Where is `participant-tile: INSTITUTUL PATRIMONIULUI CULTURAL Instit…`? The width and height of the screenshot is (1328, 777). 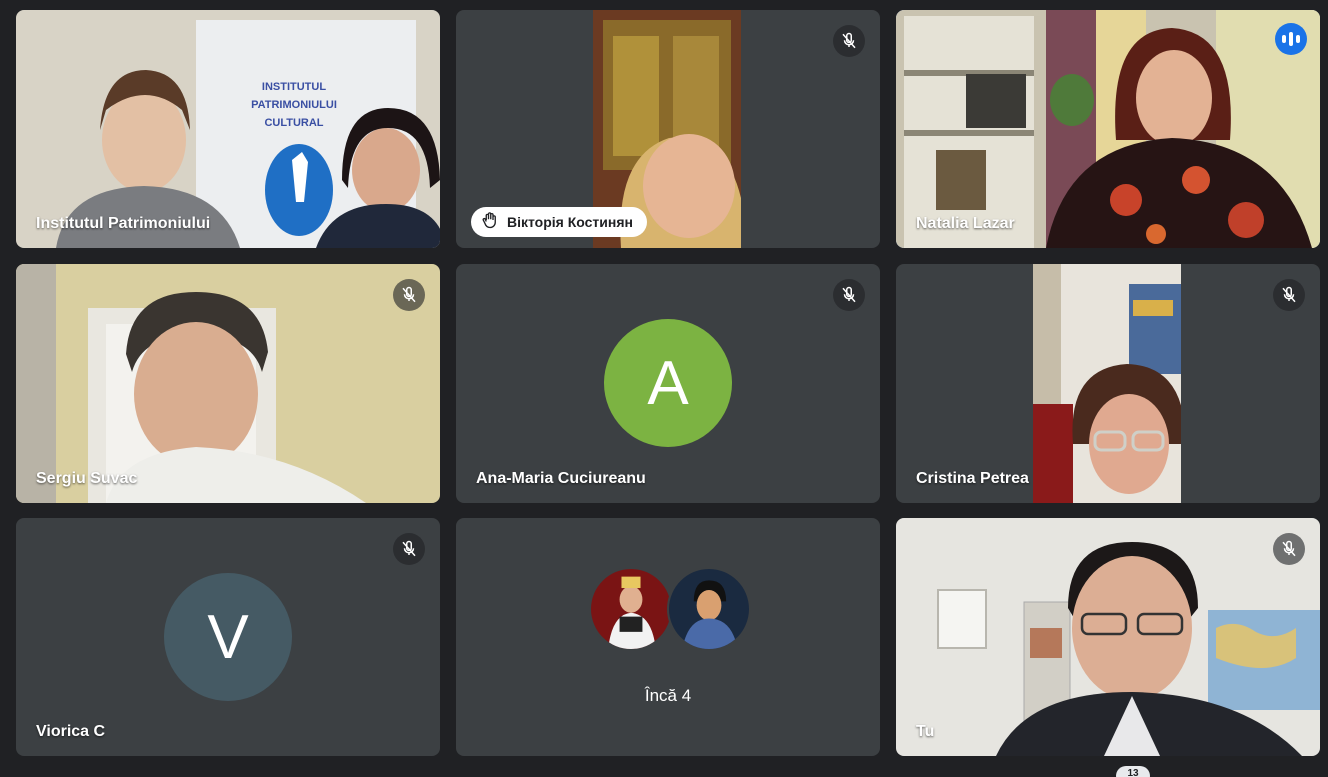 participant-tile: INSTITUTUL PATRIMONIULUI CULTURAL Instit… is located at coordinates (228, 129).